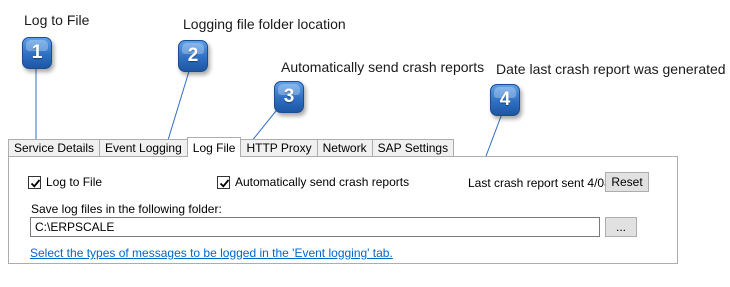 The height and width of the screenshot is (287, 730). I want to click on tab-sap-settings: SAP Settings, so click(413, 147).